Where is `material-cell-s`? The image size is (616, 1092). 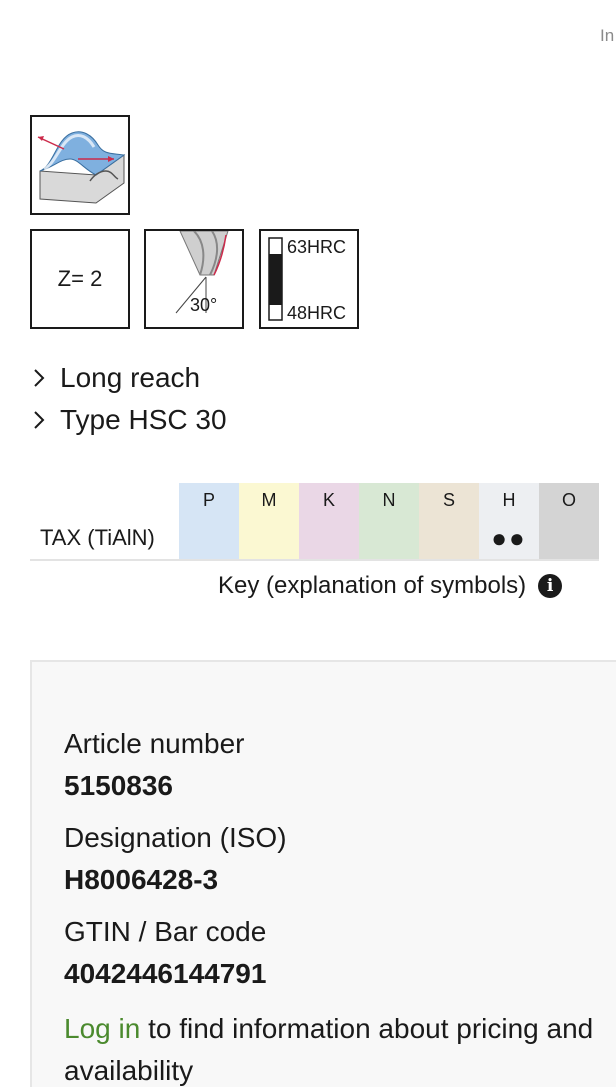 material-cell-s is located at coordinates (449, 539).